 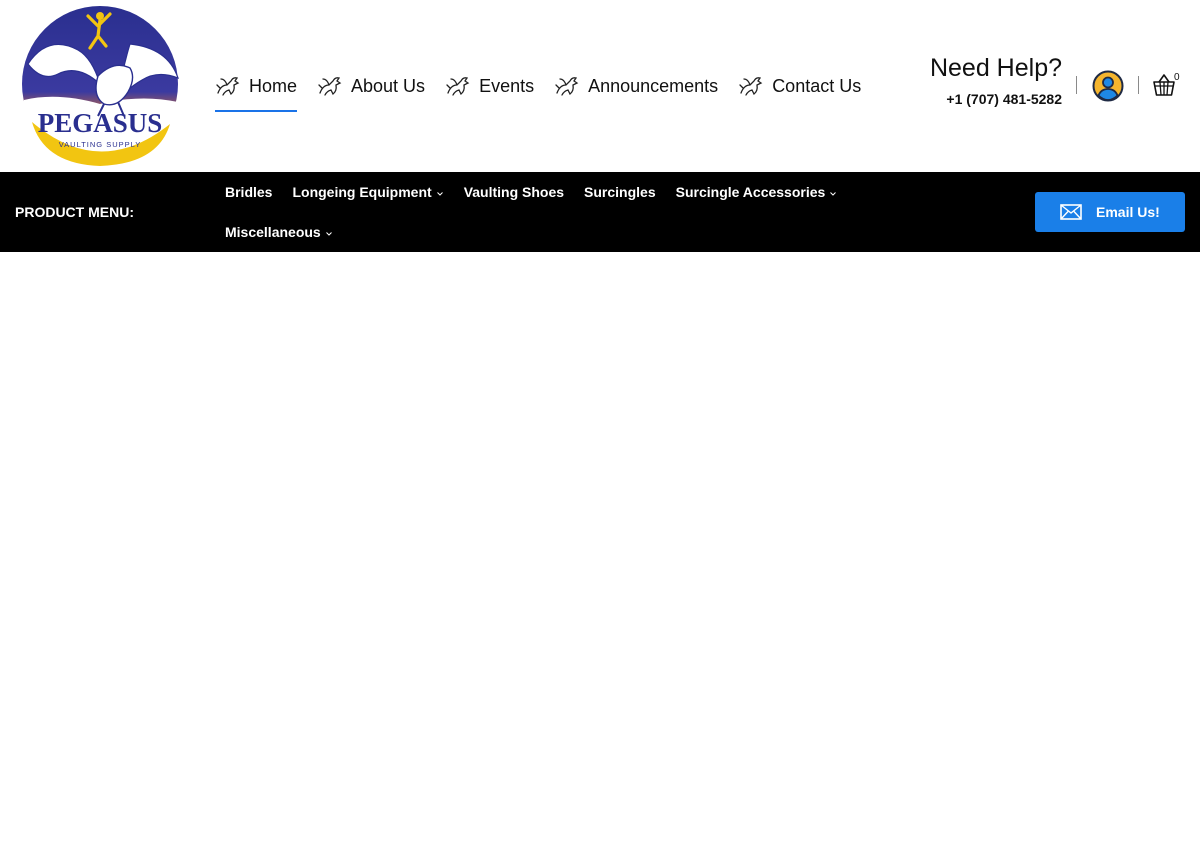 I want to click on nav-item-events: Events, so click(x=489, y=86).